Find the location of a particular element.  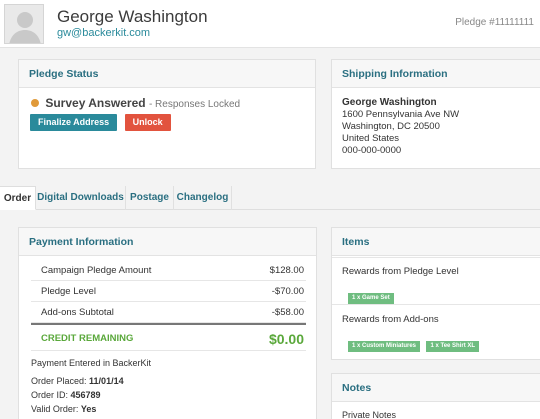

order-id: Order ID: 456789 is located at coordinates (66, 395).